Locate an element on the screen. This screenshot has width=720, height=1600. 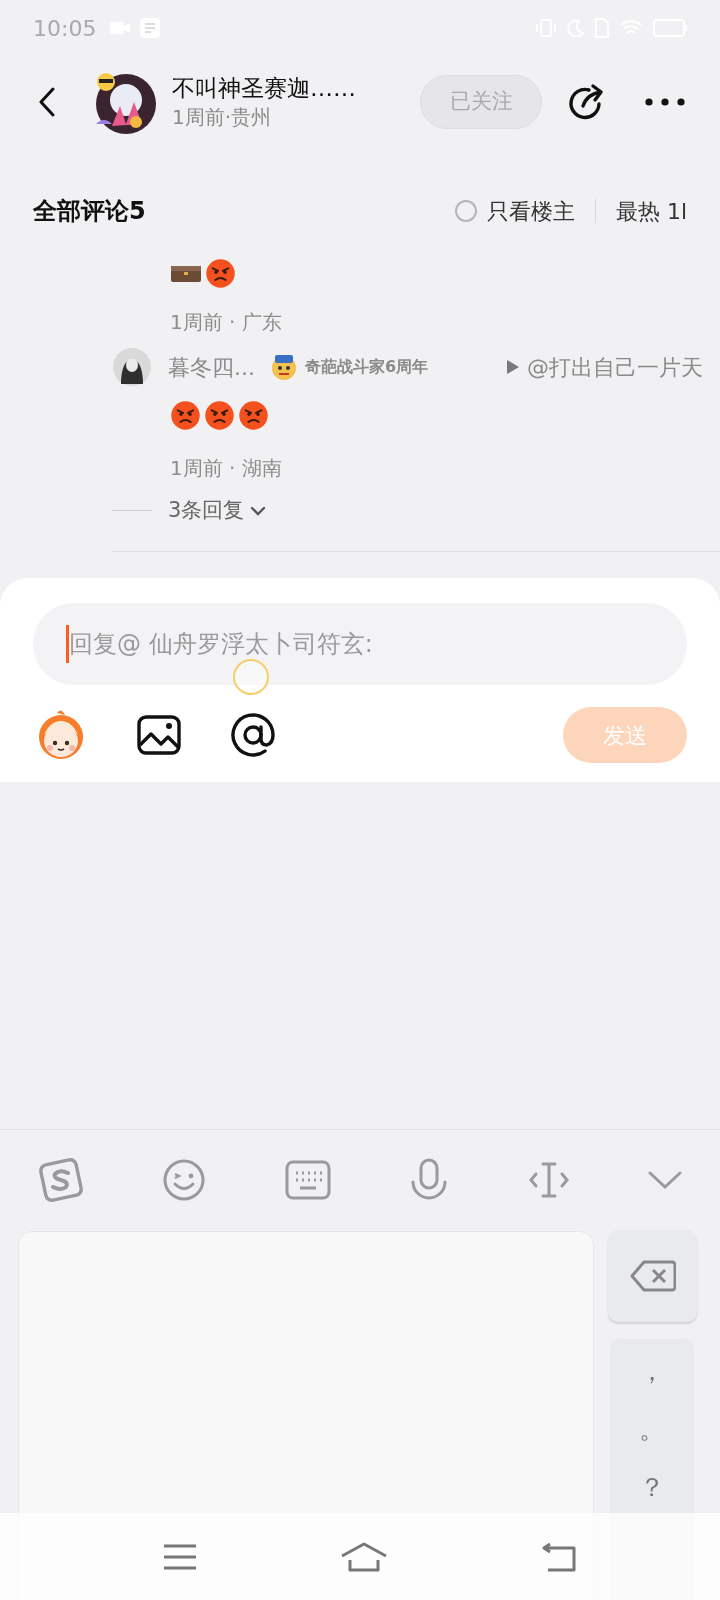
owner-only-label: 只看楼主 is located at coordinates (530, 211).